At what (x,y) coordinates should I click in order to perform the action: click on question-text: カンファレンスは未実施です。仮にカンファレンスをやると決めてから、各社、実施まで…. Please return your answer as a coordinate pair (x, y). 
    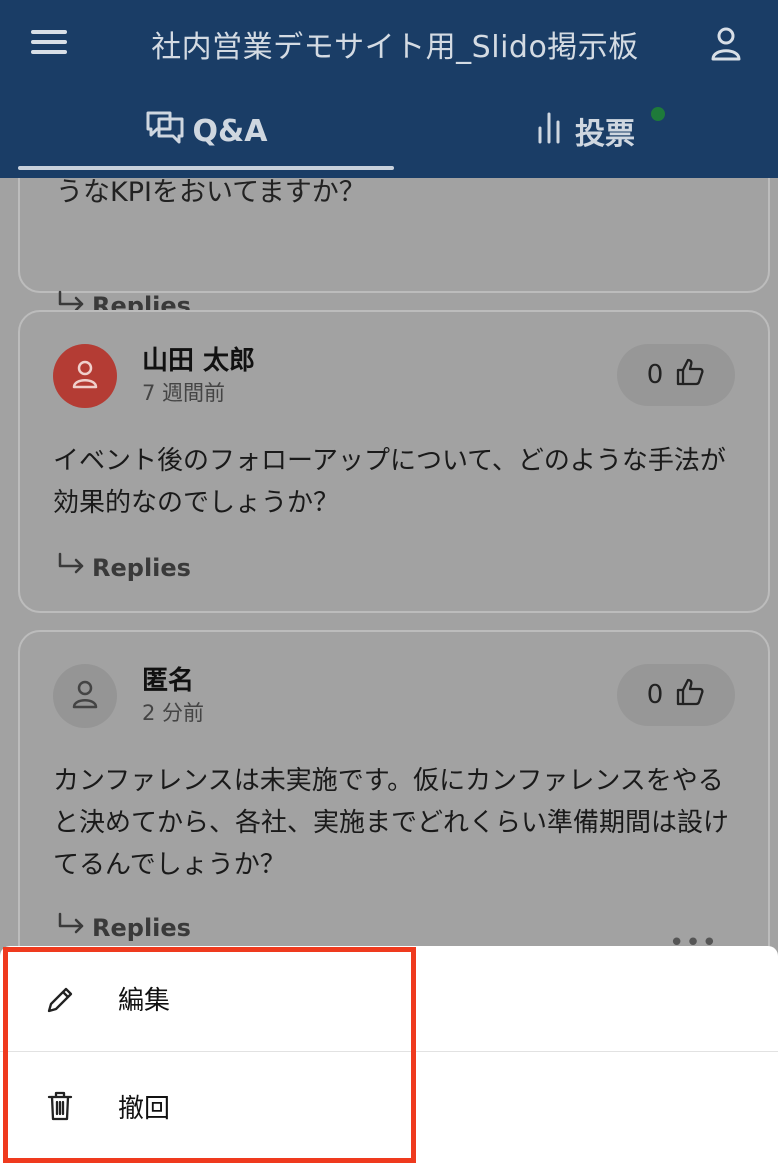
    Looking at the image, I should click on (391, 823).